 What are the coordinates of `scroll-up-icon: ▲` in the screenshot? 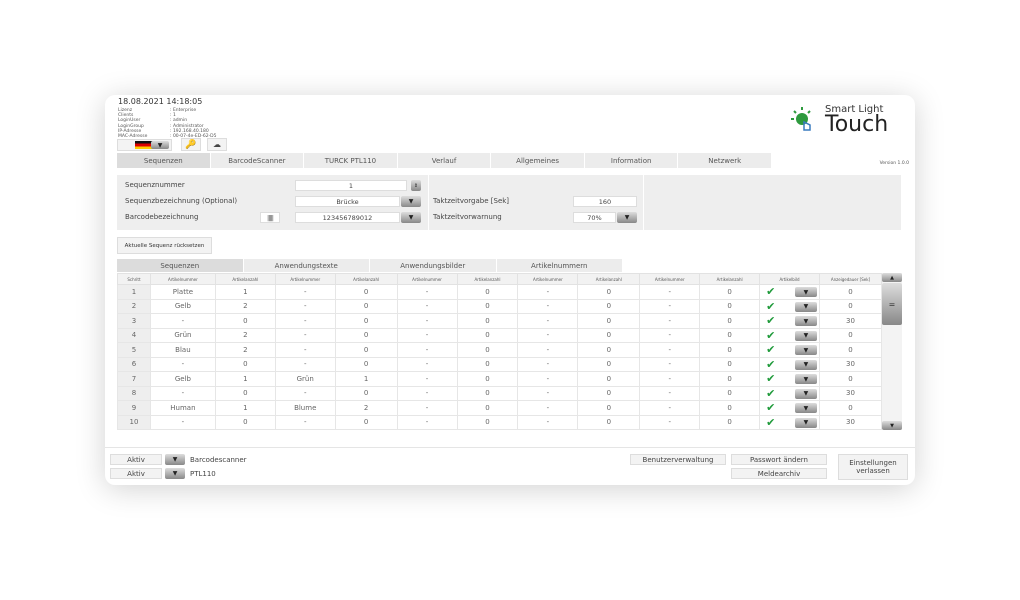 It's located at (892, 277).